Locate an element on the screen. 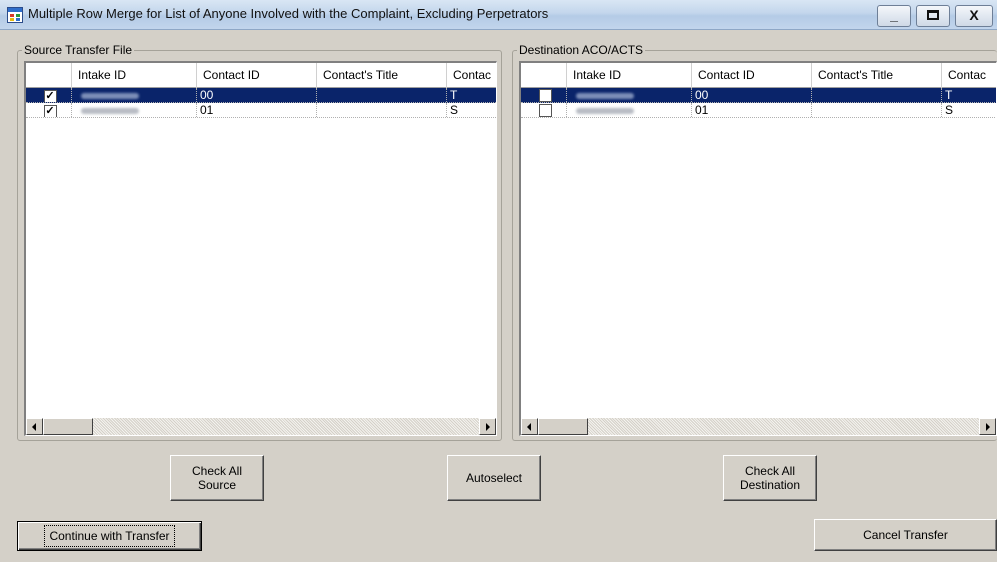 This screenshot has height=562, width=997. destination-row: 01 S is located at coordinates (758, 110).